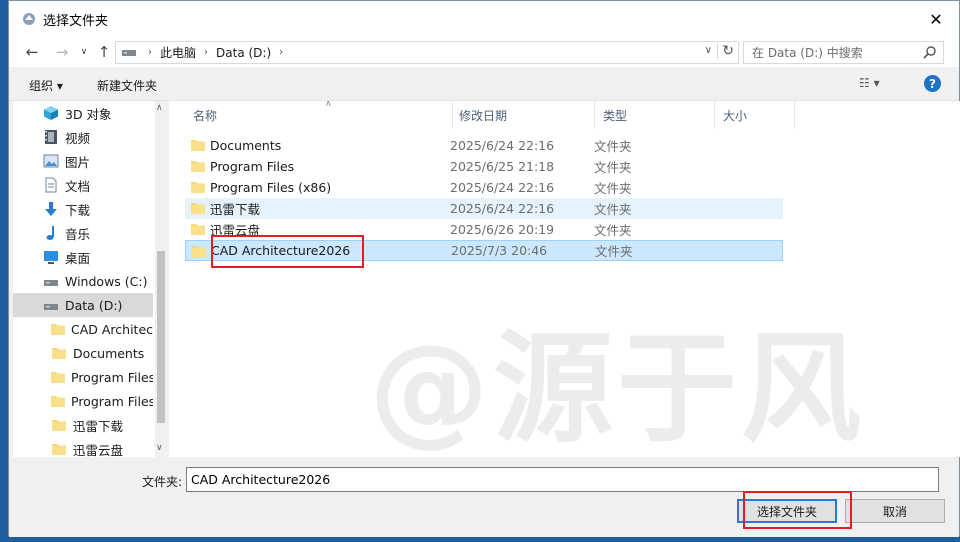 This screenshot has height=542, width=960. I want to click on column-header-size: 大小, so click(755, 115).